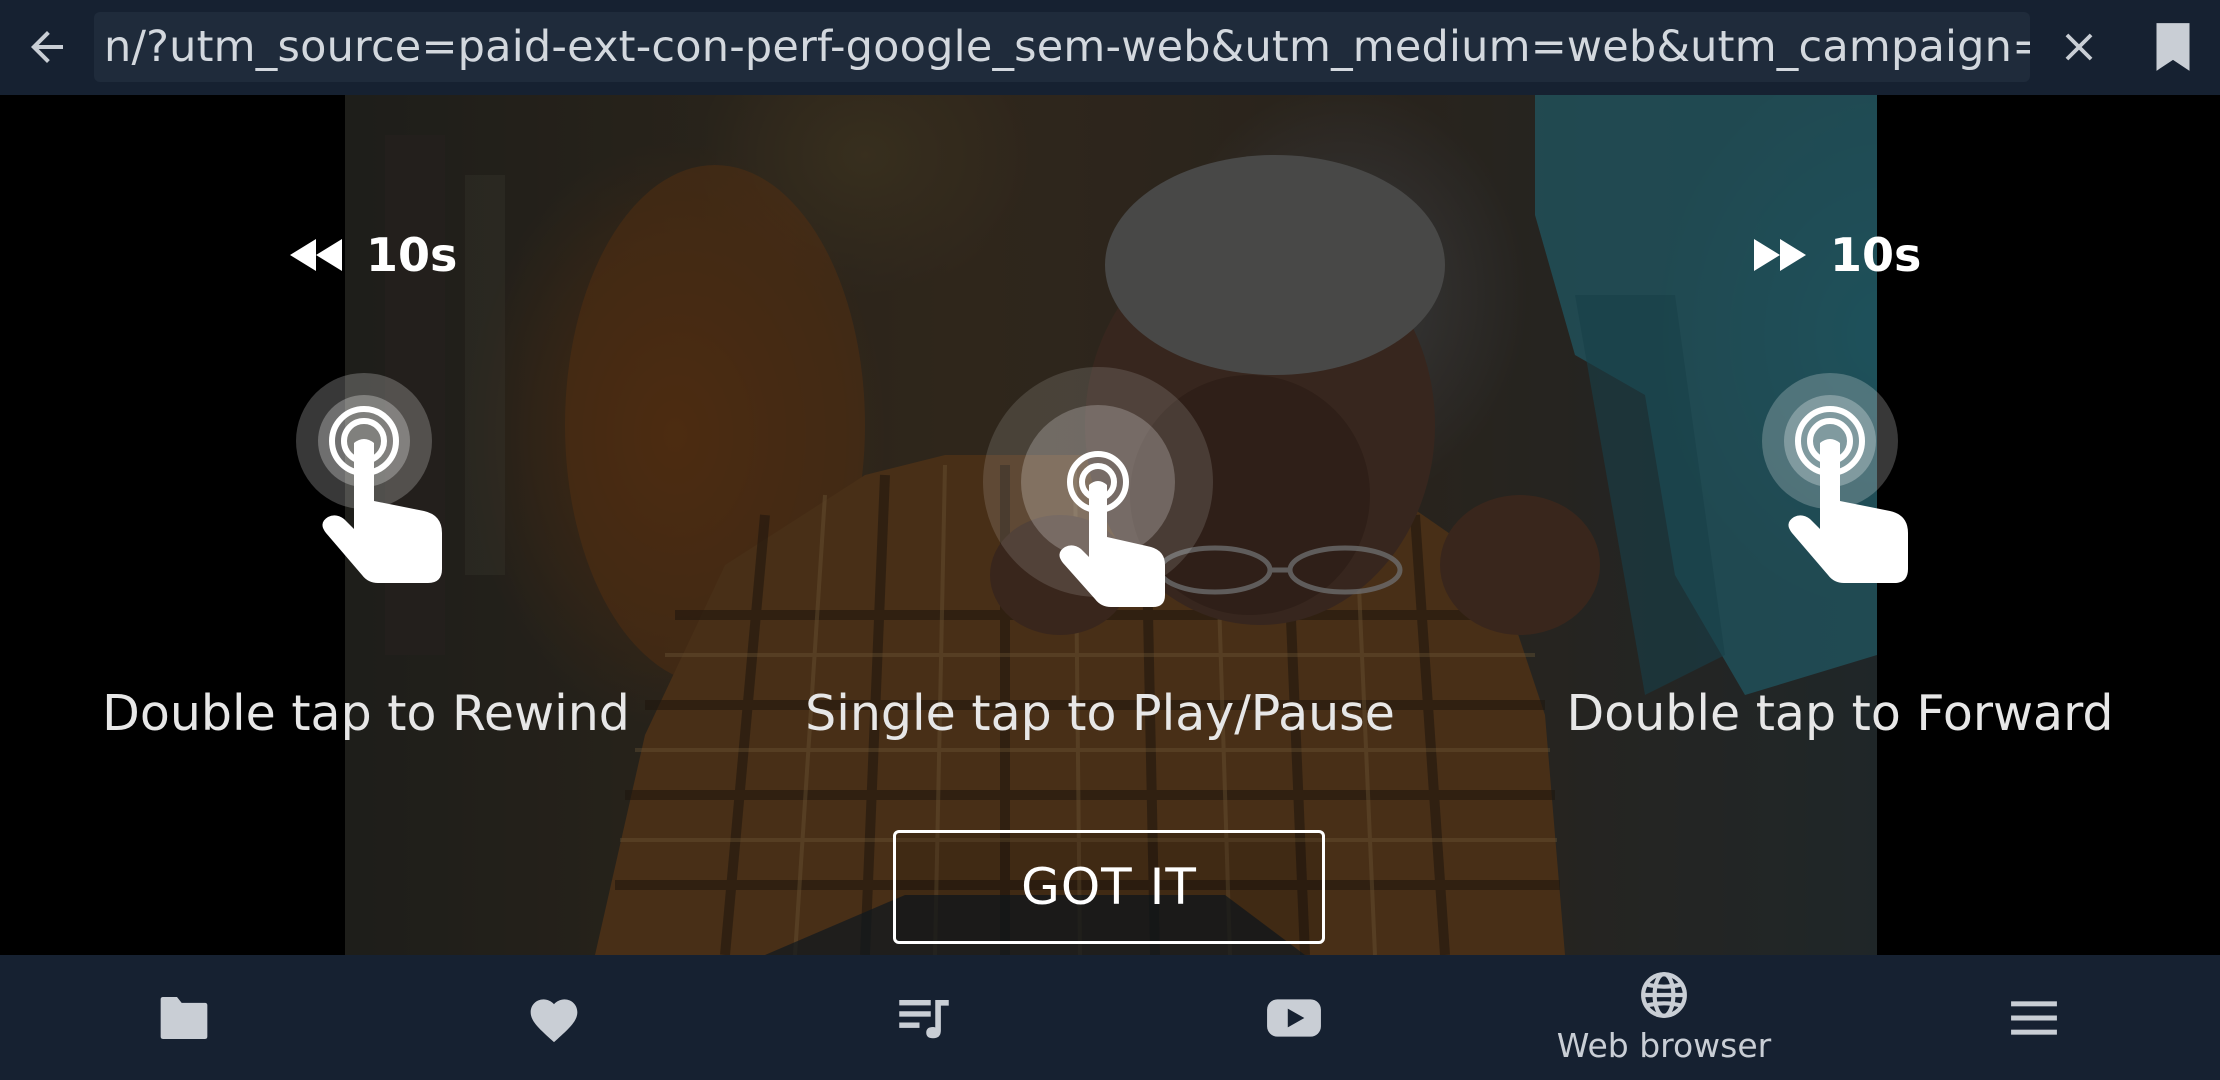 This screenshot has height=1080, width=2220. I want to click on youtube-icon, so click(1294, 1017).